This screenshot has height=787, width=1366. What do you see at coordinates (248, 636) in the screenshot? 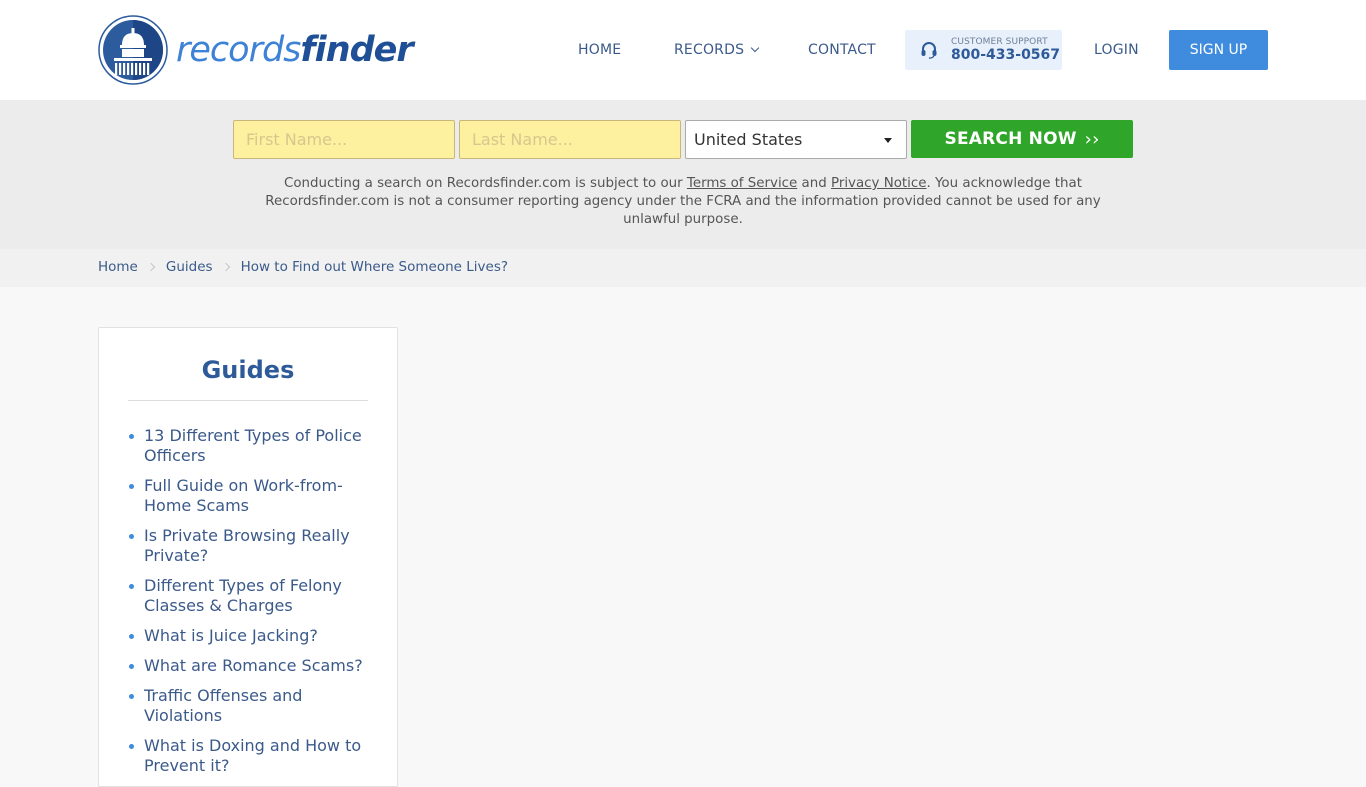
I see `guide-link: What is Juice Jacking?` at bounding box center [248, 636].